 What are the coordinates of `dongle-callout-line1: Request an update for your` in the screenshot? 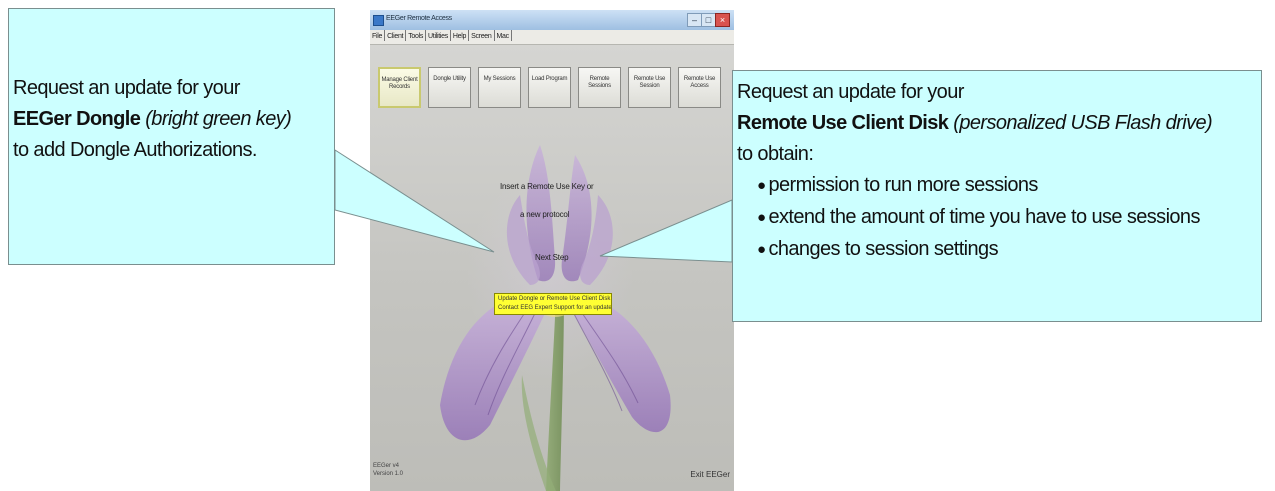 It's located at (126, 88).